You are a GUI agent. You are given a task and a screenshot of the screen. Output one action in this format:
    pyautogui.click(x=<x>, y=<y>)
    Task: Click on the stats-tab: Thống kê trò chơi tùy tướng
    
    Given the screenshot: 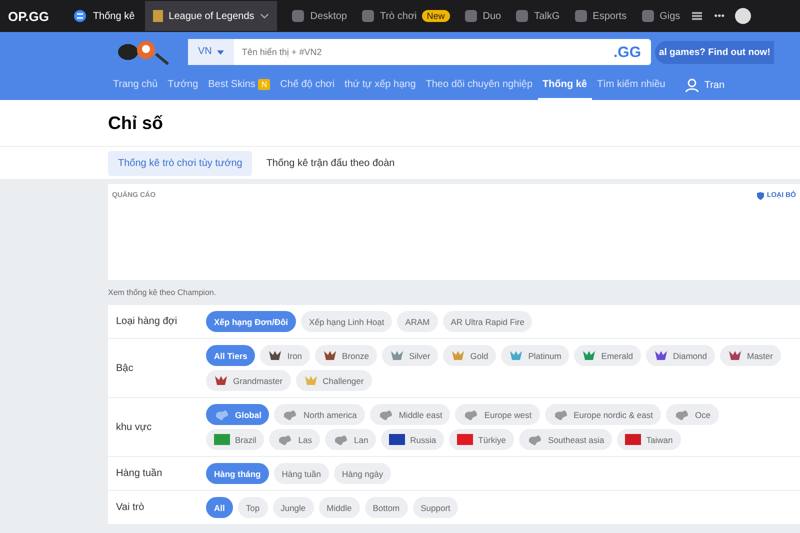 What is the action you would take?
    pyautogui.click(x=180, y=163)
    